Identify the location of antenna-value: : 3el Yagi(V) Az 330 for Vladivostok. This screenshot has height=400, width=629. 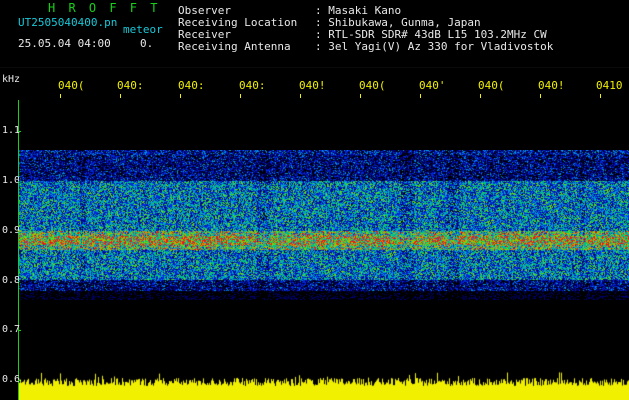
(434, 46).